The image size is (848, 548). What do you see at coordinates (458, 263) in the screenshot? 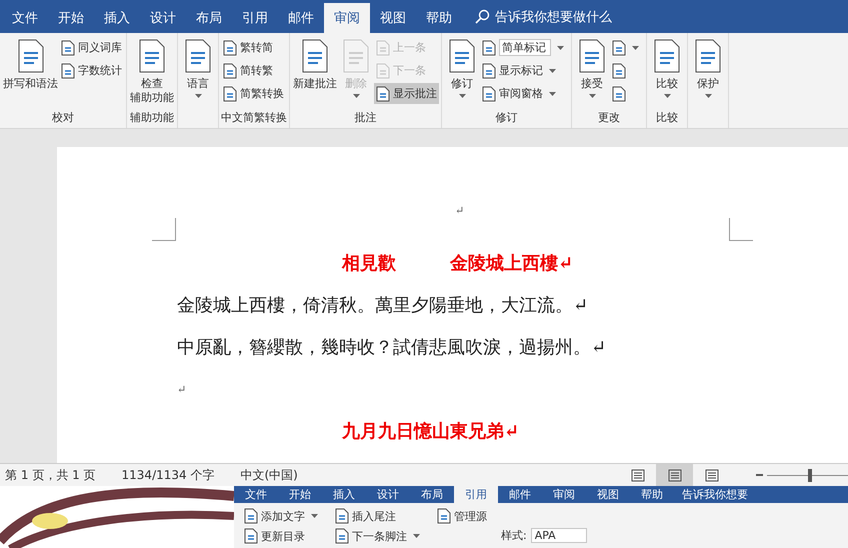
I see `paragraph-text: 相見歡 金陵城上西樓↵` at bounding box center [458, 263].